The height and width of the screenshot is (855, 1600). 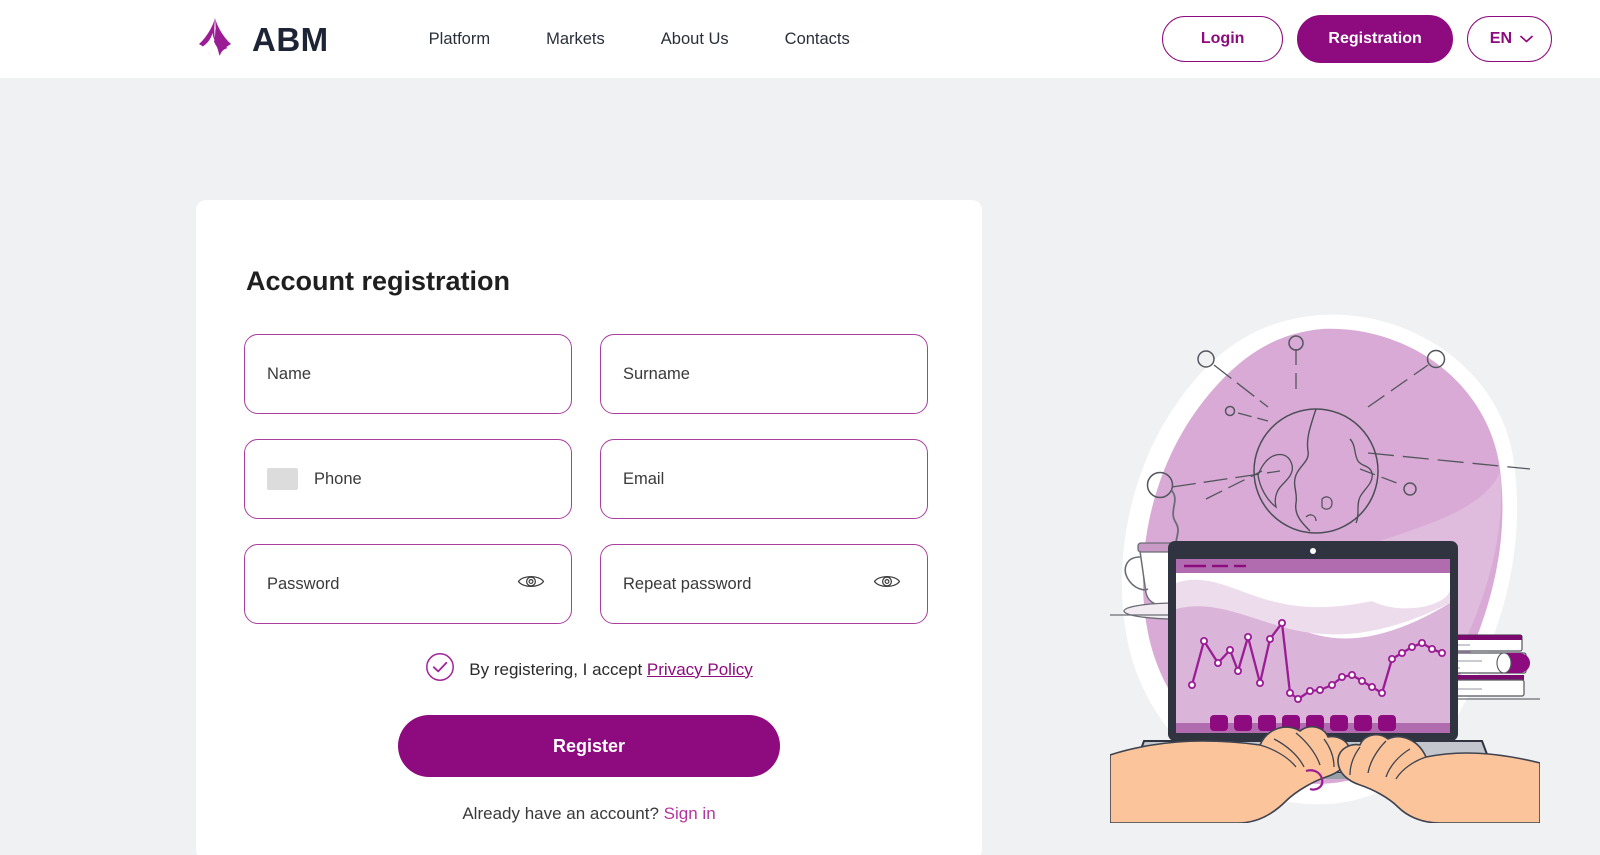 I want to click on privacy-policy-link: Privacy Policy, so click(x=700, y=669).